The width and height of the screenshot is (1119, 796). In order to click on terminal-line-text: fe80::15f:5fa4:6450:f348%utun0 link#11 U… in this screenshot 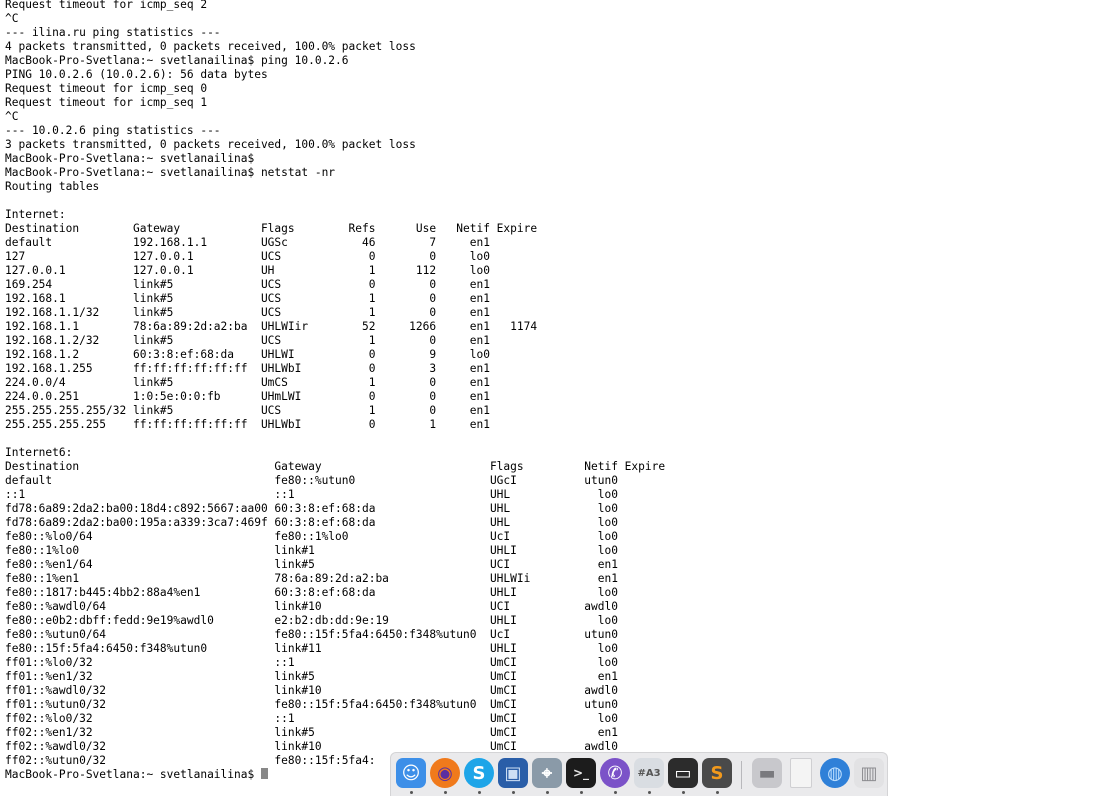, I will do `click(311, 648)`.